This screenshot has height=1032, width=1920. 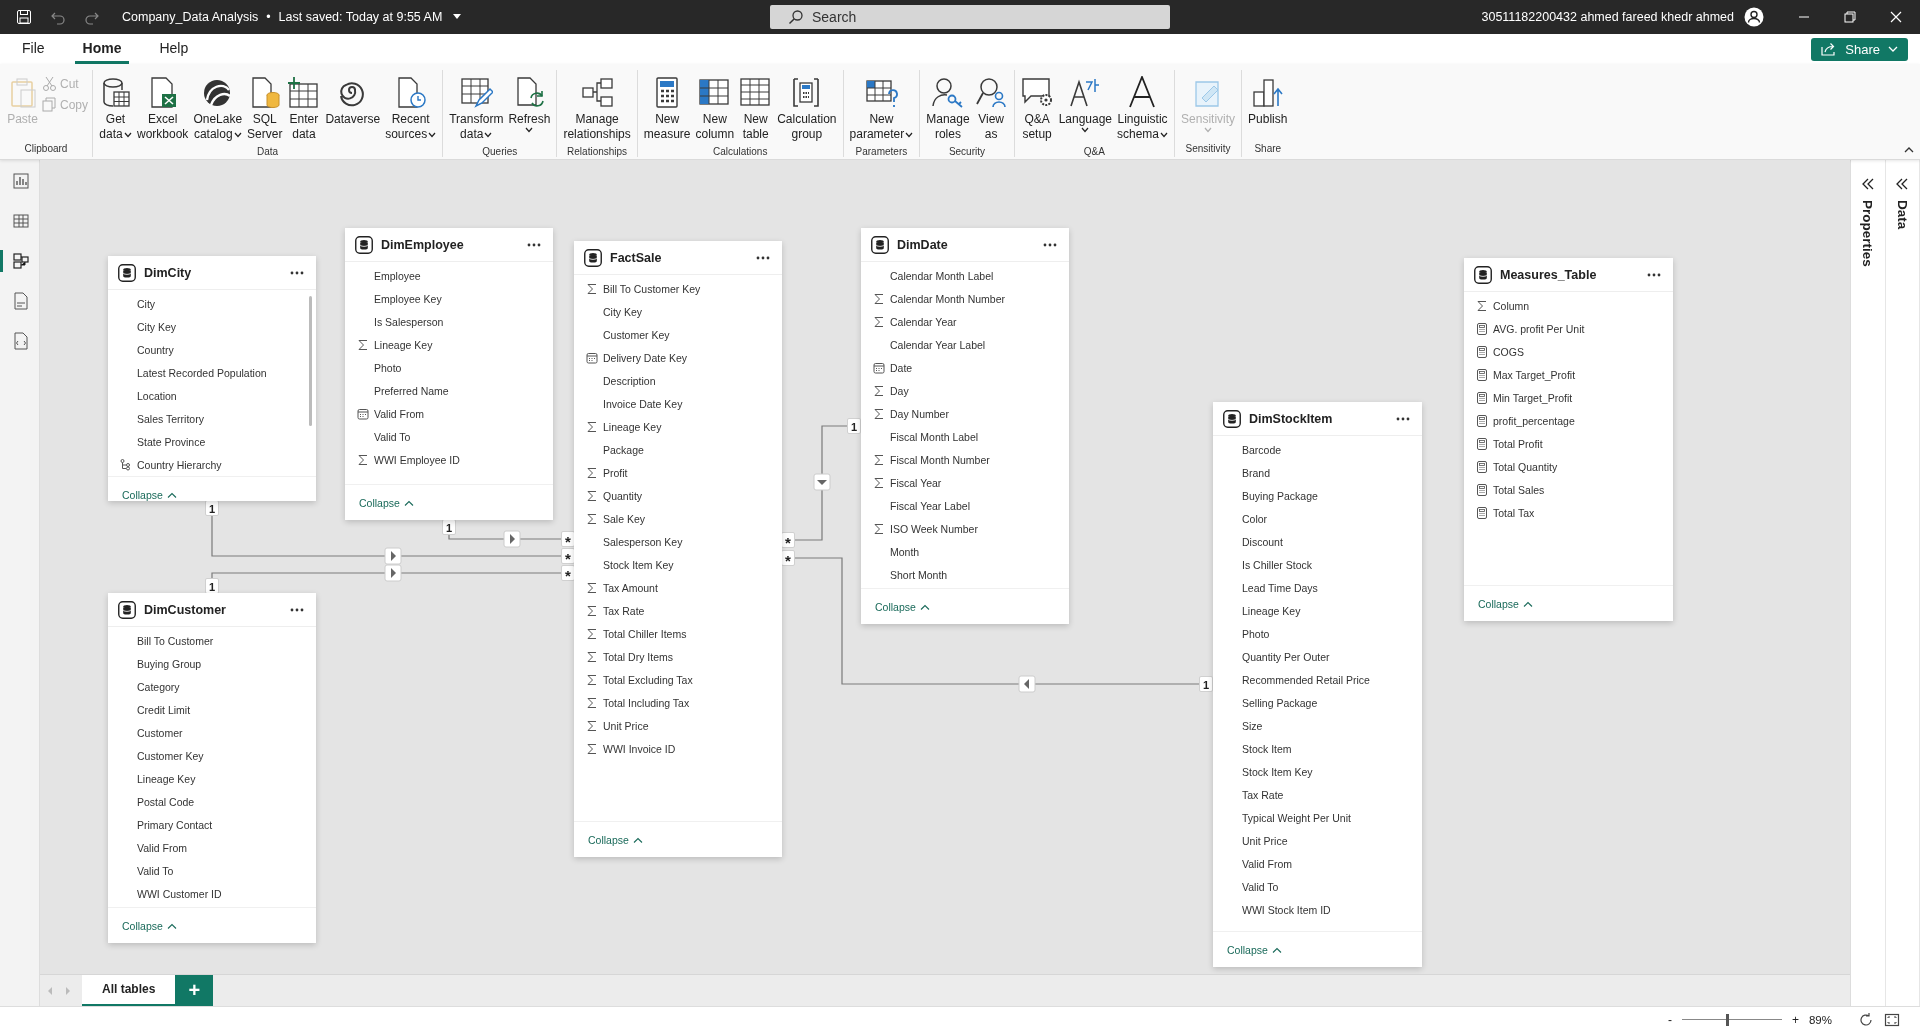 What do you see at coordinates (202, 372) in the screenshot?
I see `field-name: Latest Recorded Population` at bounding box center [202, 372].